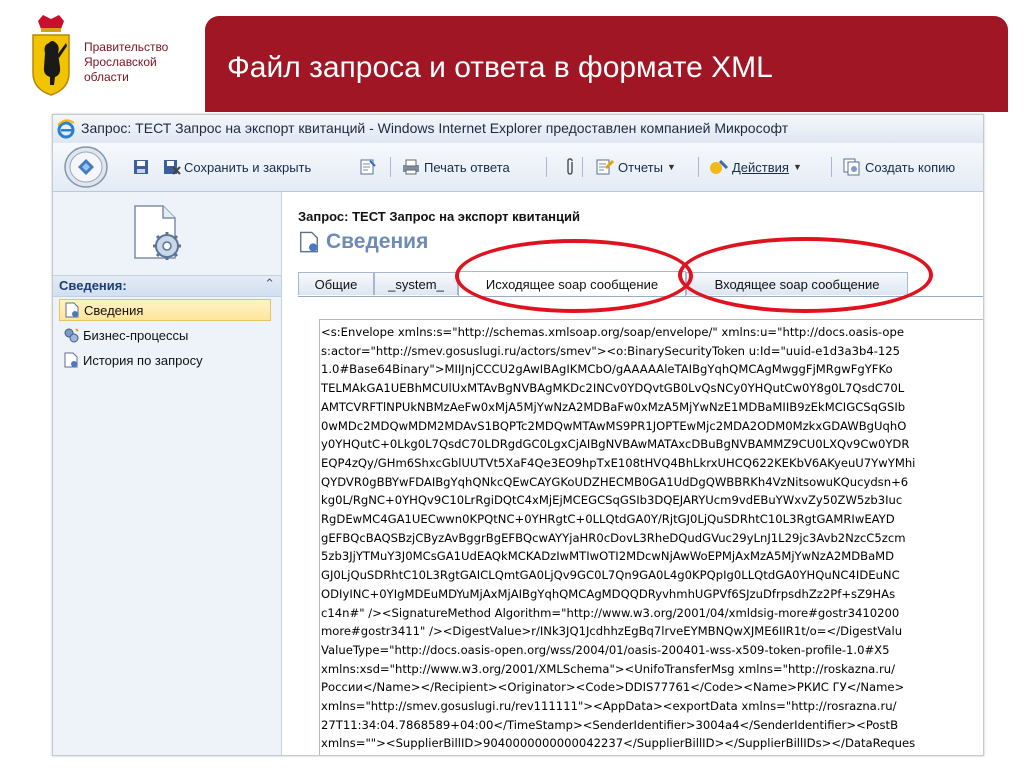 This screenshot has width=1024, height=768. Describe the element at coordinates (143, 360) in the screenshot. I see `sidebar-item-label: История по запросу` at that location.